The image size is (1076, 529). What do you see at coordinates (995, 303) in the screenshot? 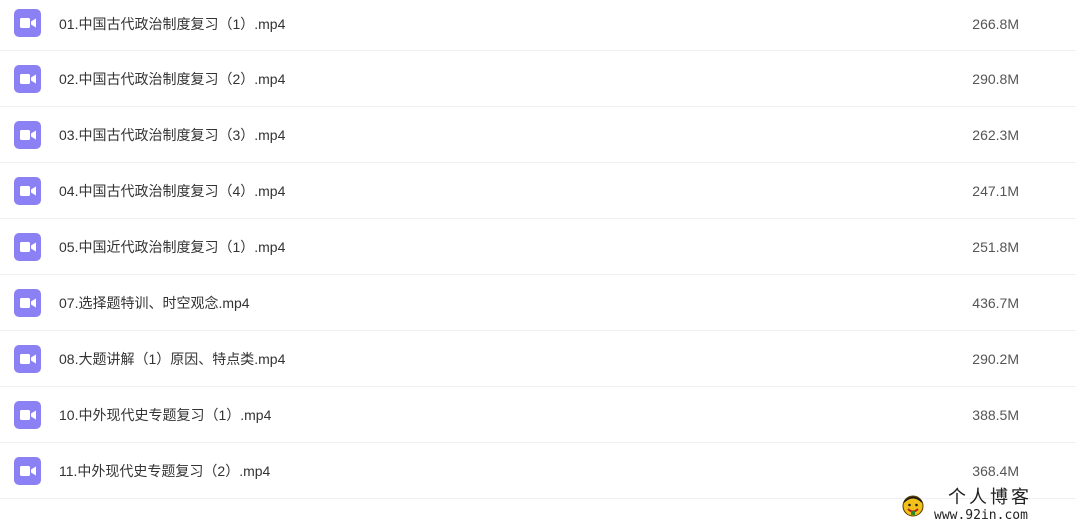
I see `file-size: 436.7M` at bounding box center [995, 303].